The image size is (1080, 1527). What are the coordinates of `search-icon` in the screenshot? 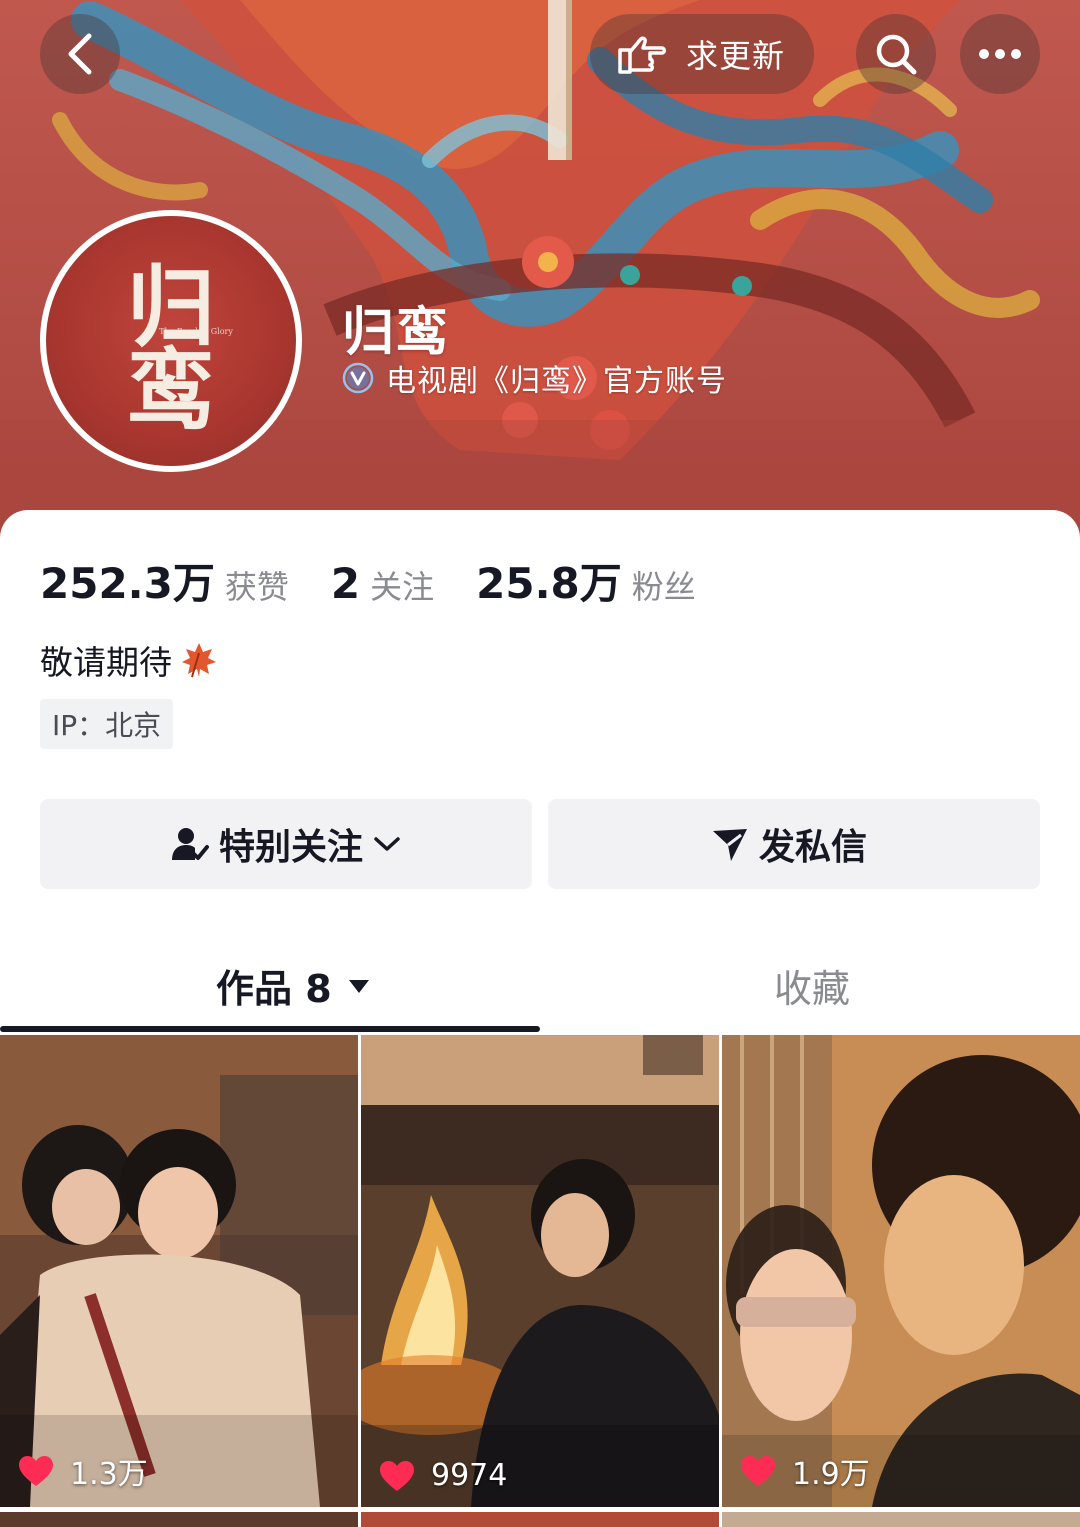 It's located at (896, 54).